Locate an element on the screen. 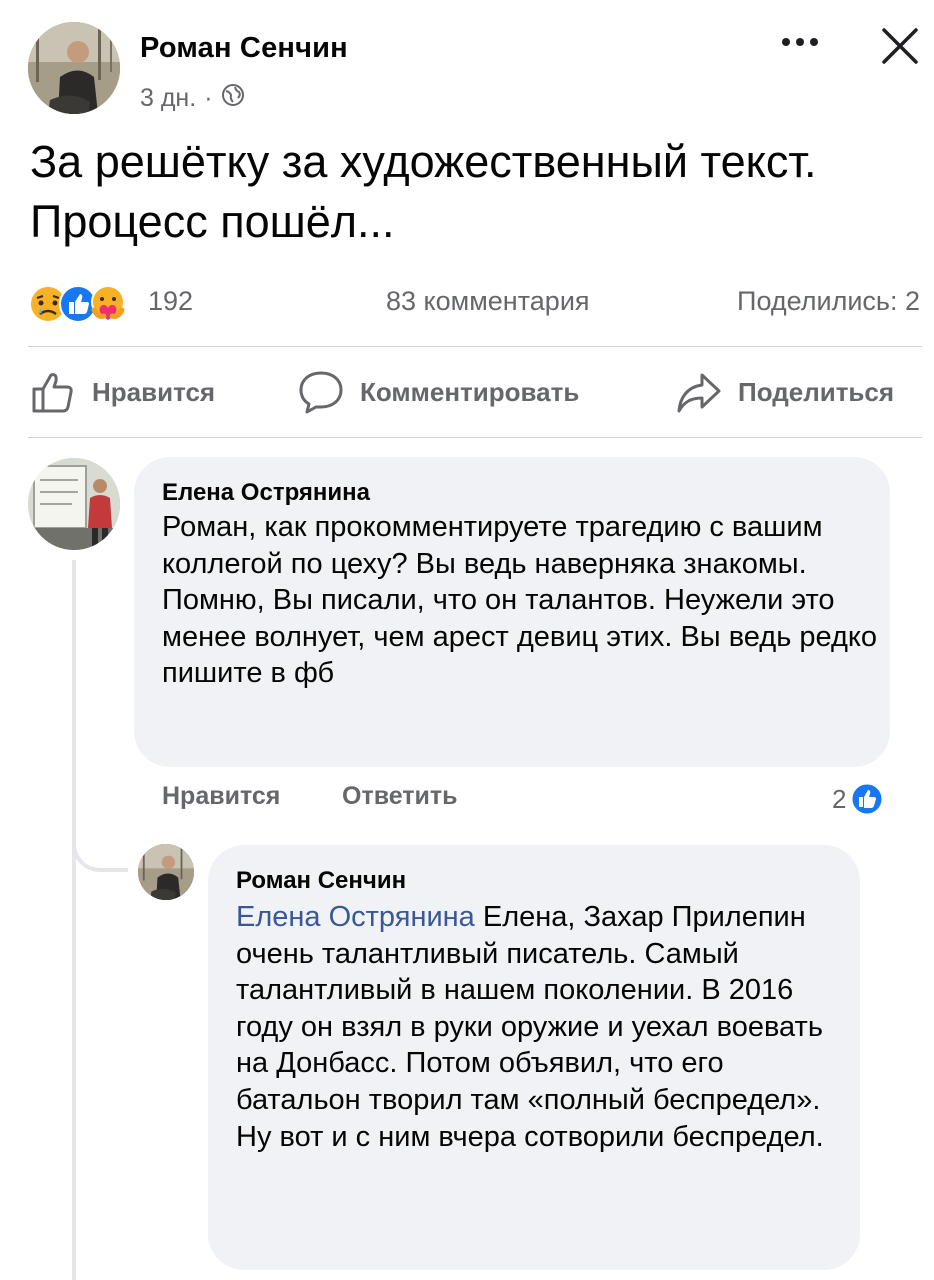 This screenshot has height=1280, width=934. comment-button: Комментировать is located at coordinates (438, 392).